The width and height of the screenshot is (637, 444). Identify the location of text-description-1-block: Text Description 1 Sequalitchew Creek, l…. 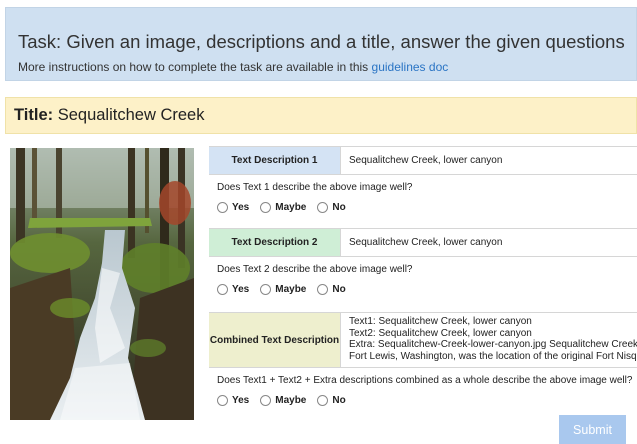
(423, 181).